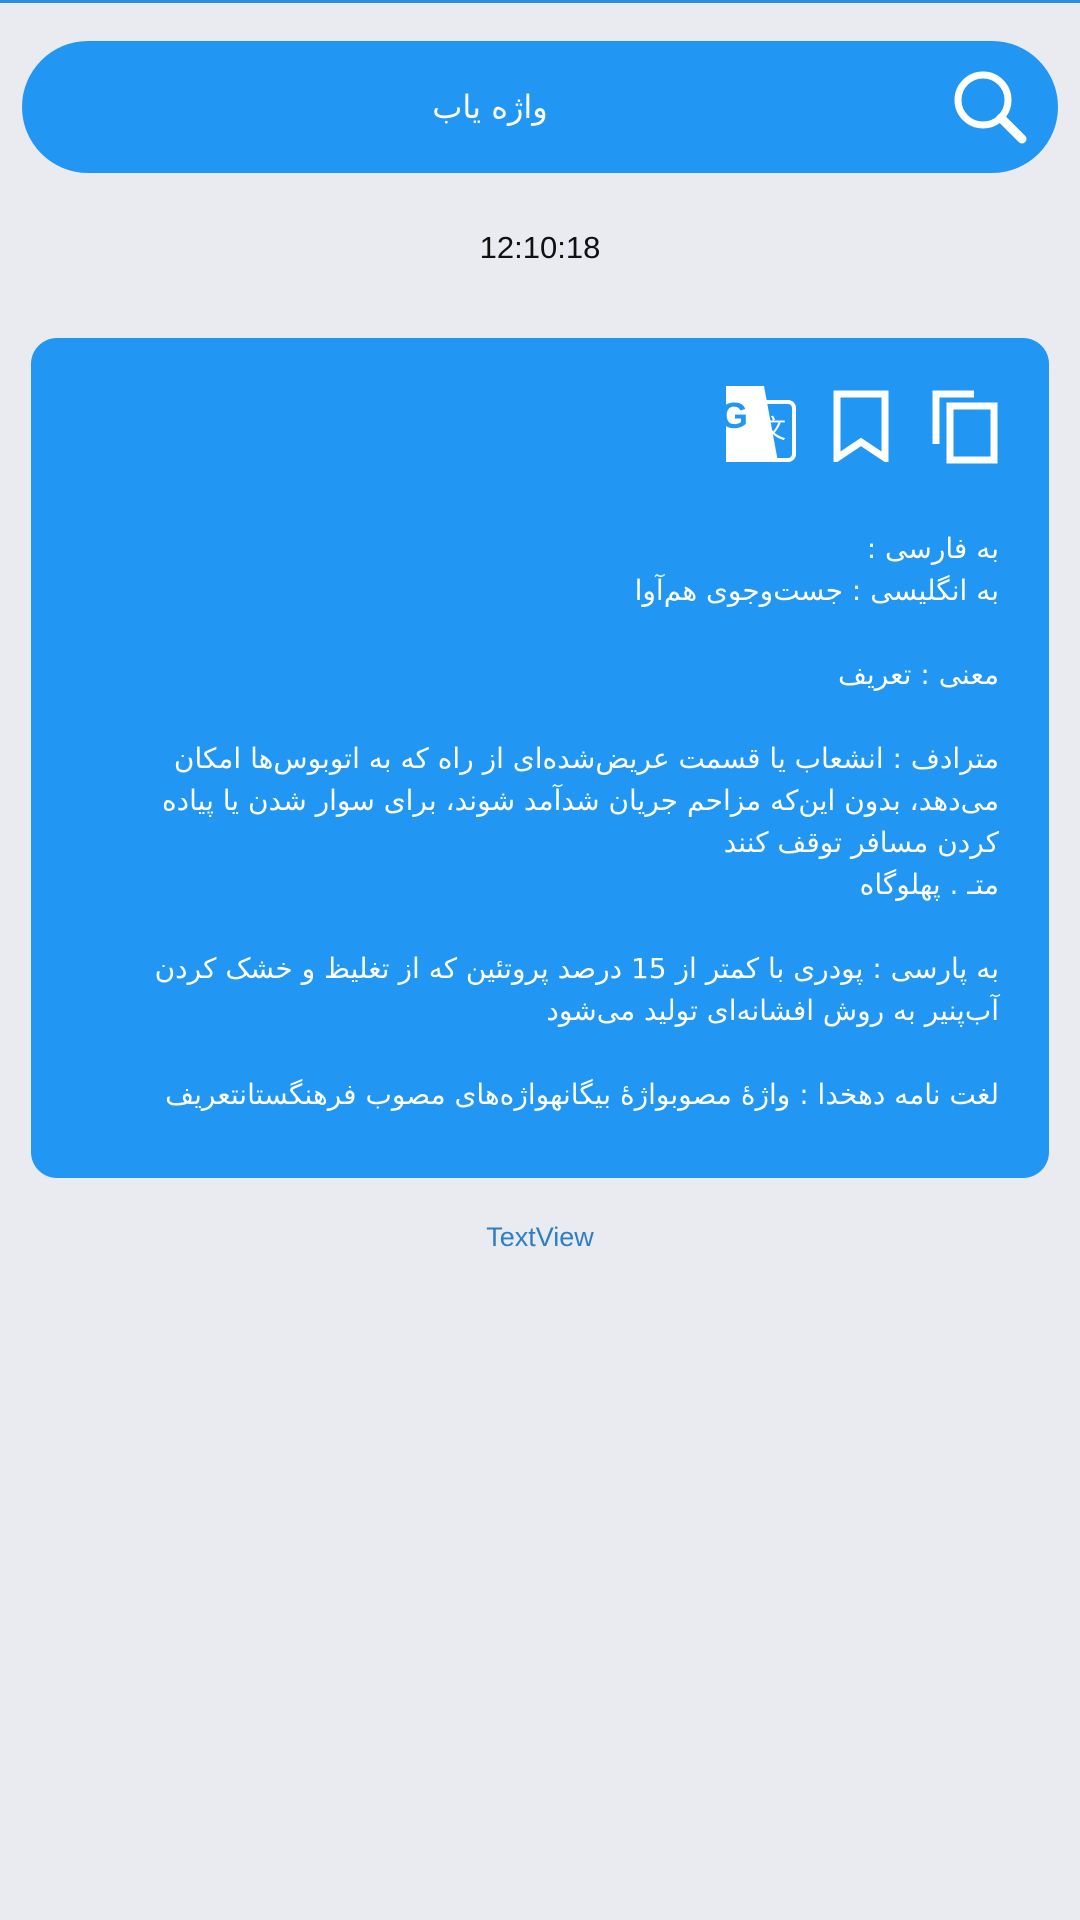 The height and width of the screenshot is (1920, 1080). Describe the element at coordinates (490, 107) in the screenshot. I see `search-placeholder: واژه یاب` at that location.